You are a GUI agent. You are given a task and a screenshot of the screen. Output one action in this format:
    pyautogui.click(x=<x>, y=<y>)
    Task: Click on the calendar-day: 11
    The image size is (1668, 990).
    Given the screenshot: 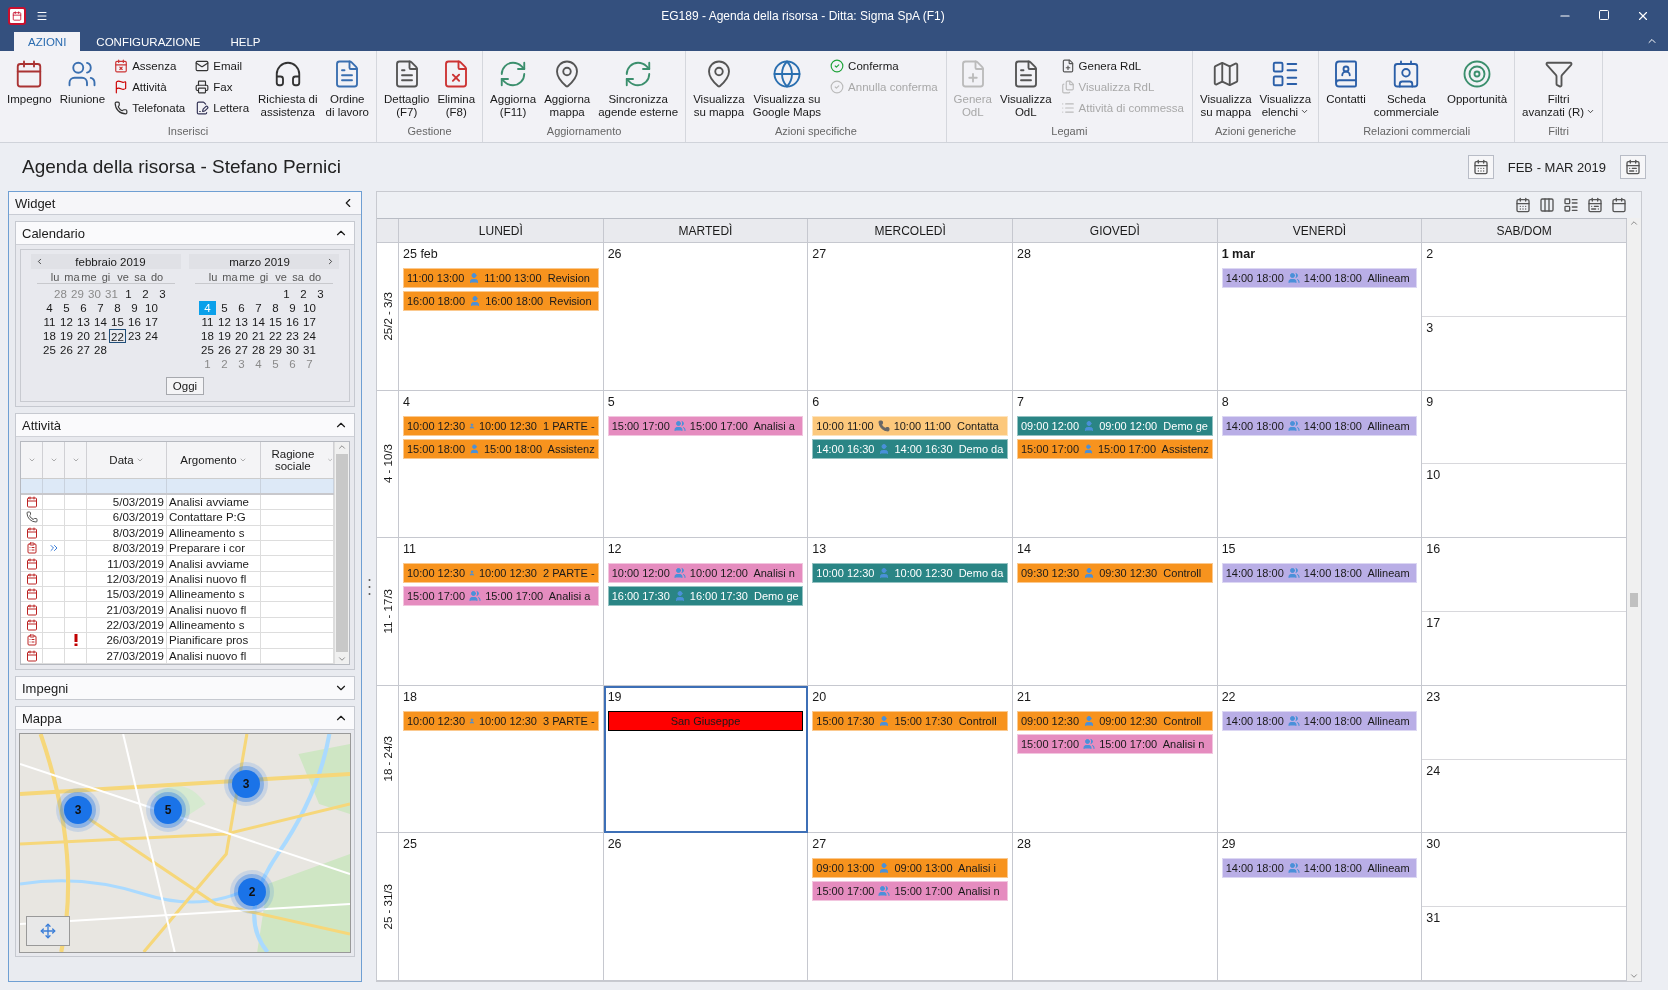 What is the action you would take?
    pyautogui.click(x=207, y=322)
    